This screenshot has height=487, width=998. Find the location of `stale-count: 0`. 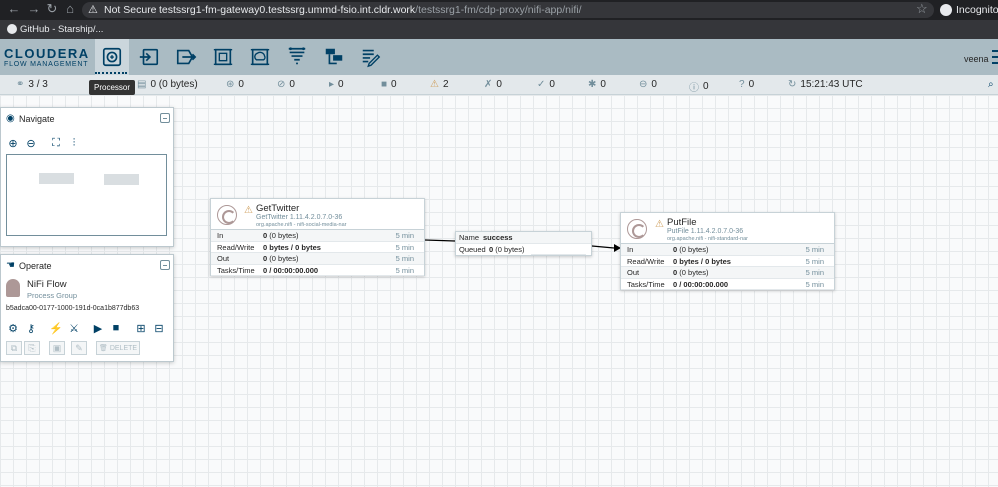

stale-count: 0 is located at coordinates (654, 84).